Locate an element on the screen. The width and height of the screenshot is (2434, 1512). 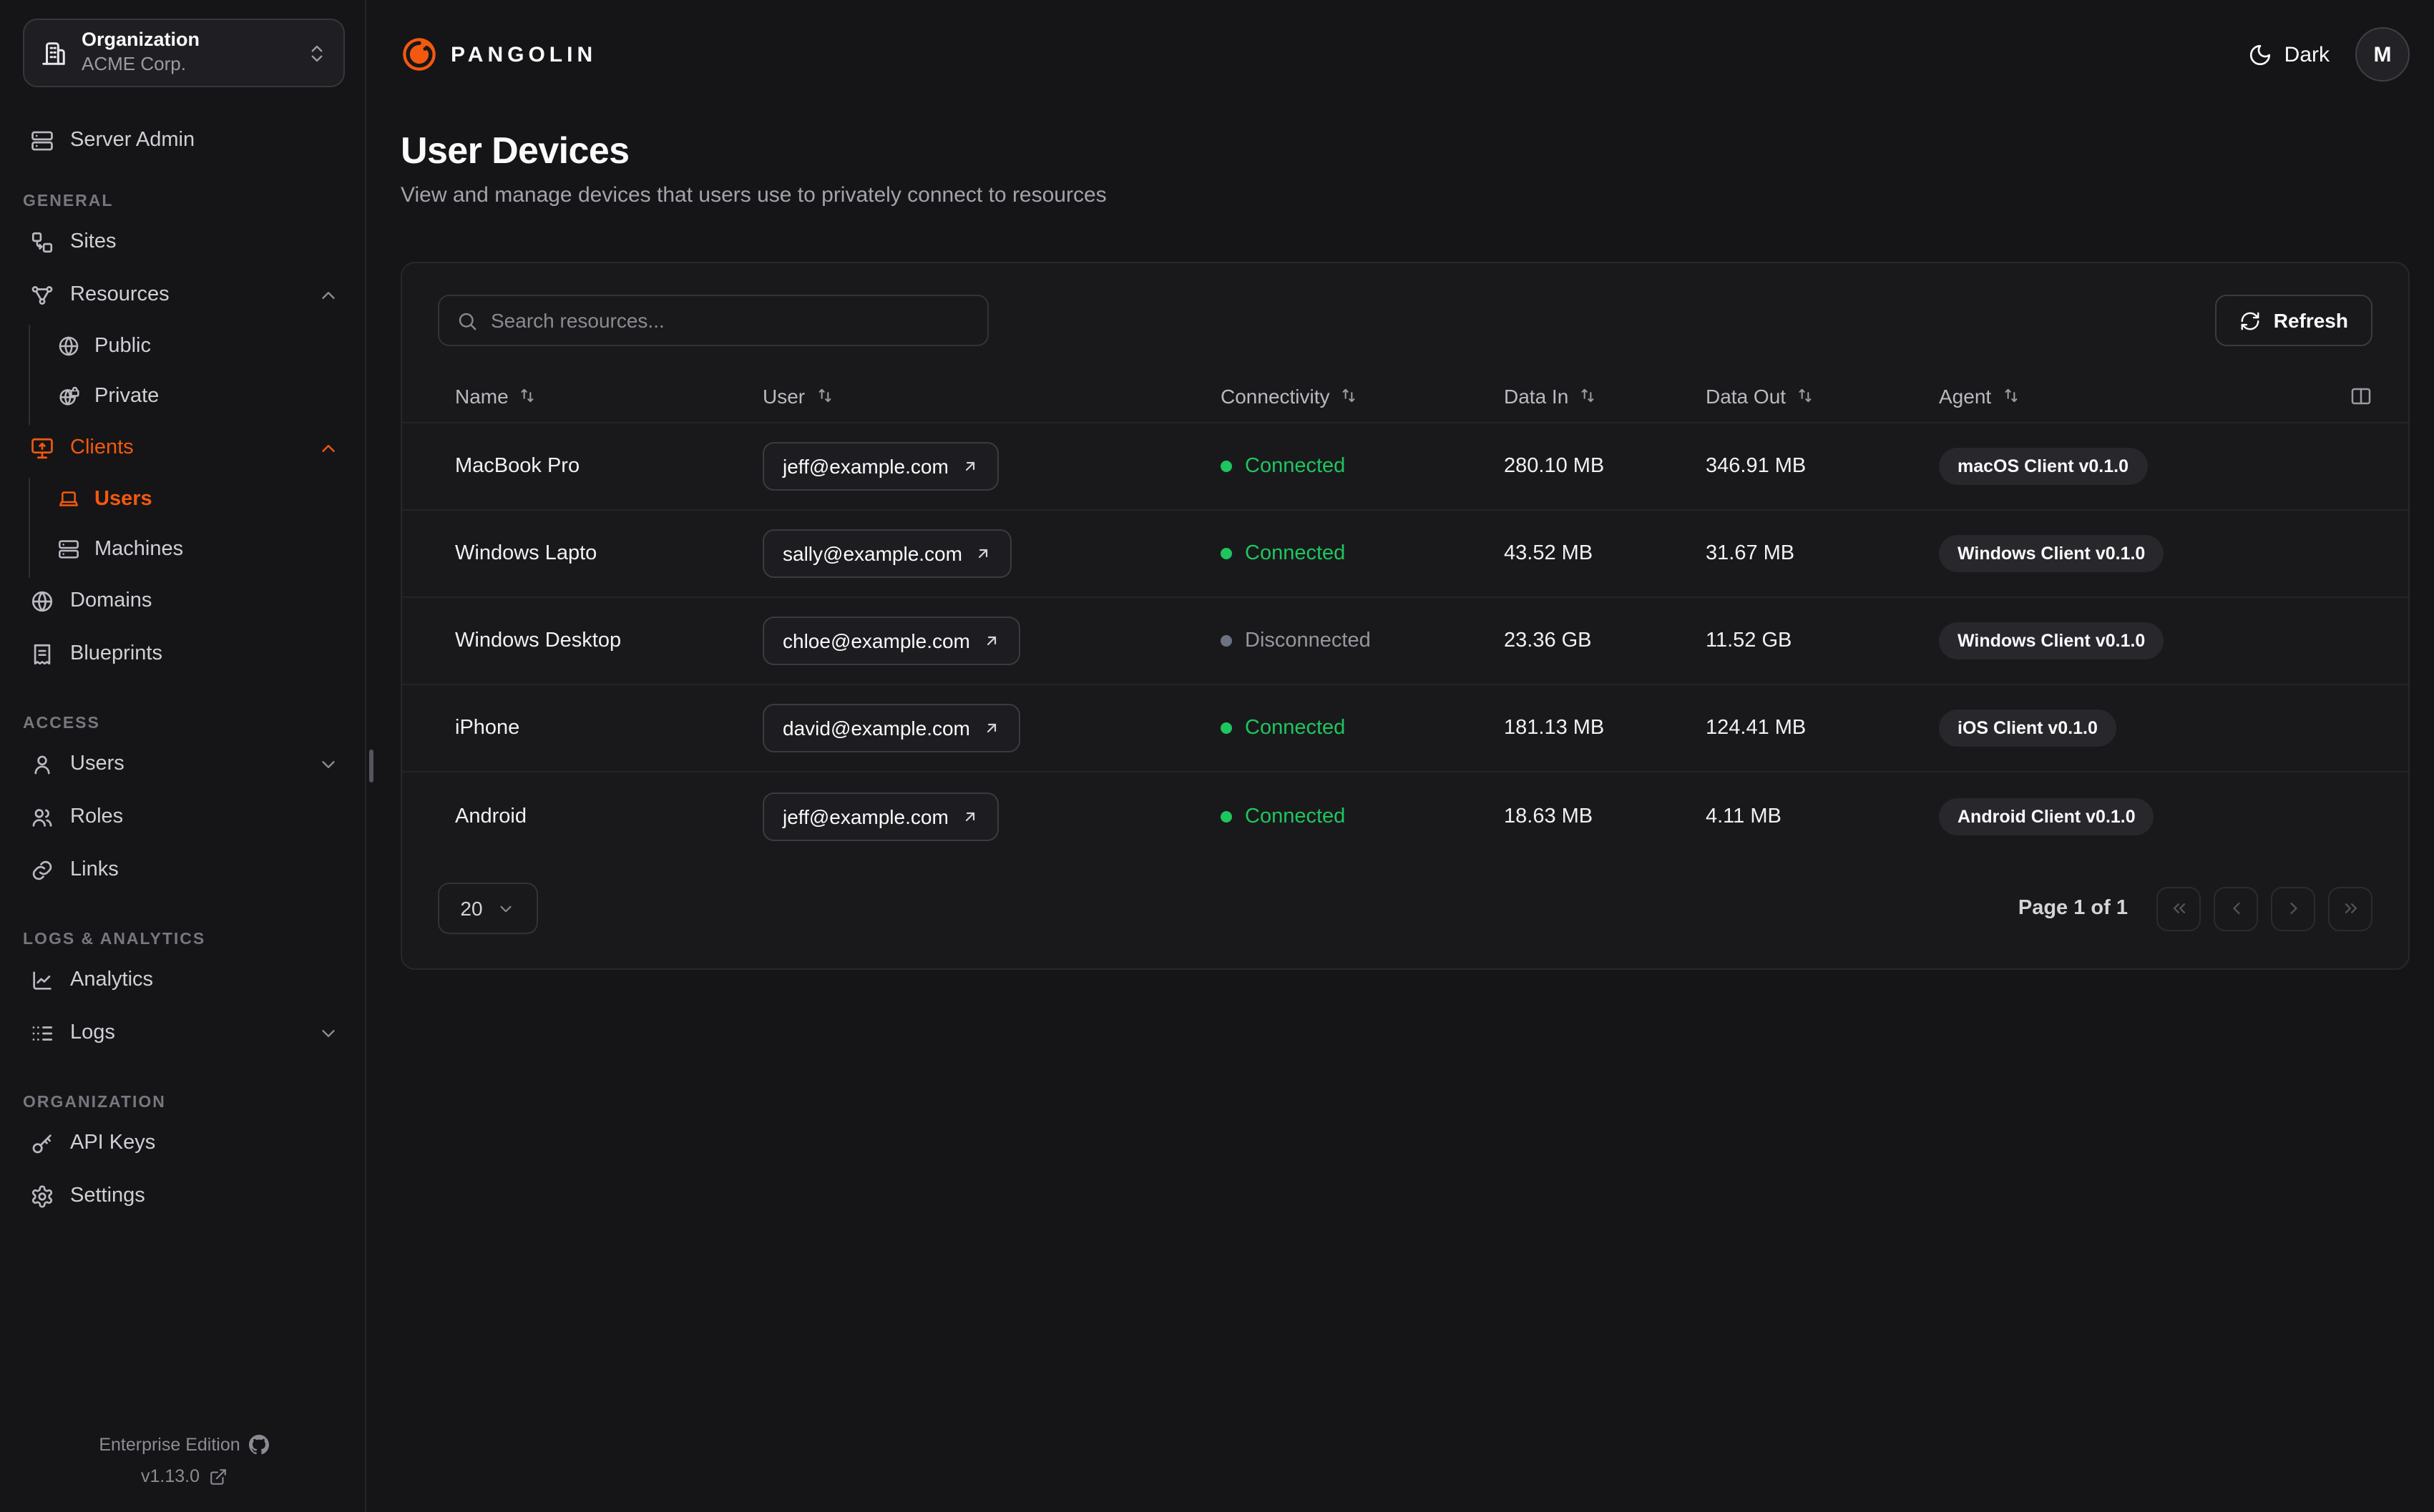
column-header-data-out: Data Out is located at coordinates (1822, 395).